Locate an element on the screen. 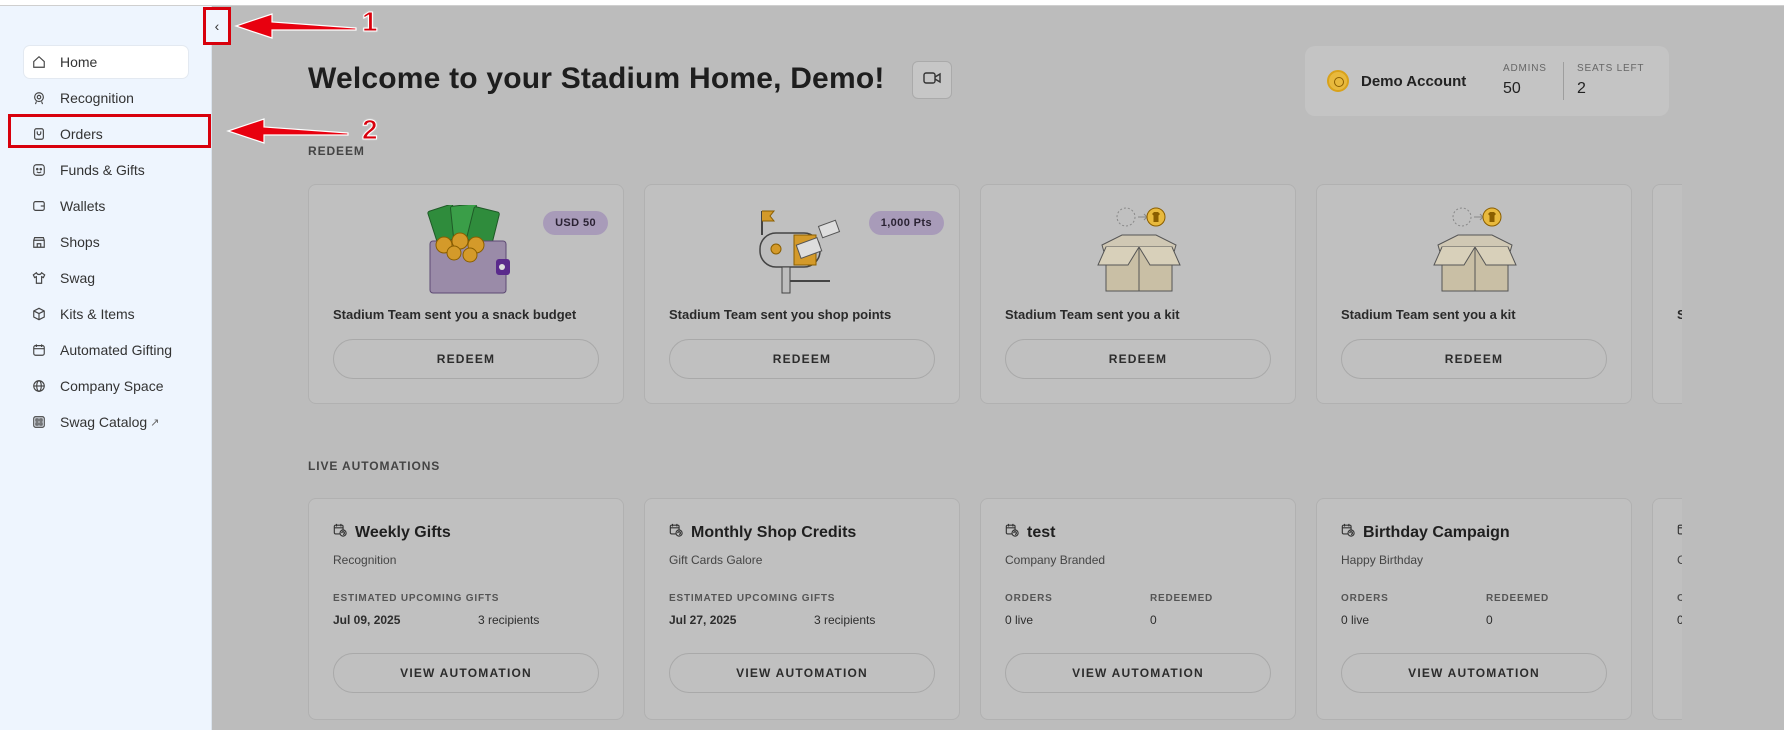  catalog-icon is located at coordinates (39, 422).